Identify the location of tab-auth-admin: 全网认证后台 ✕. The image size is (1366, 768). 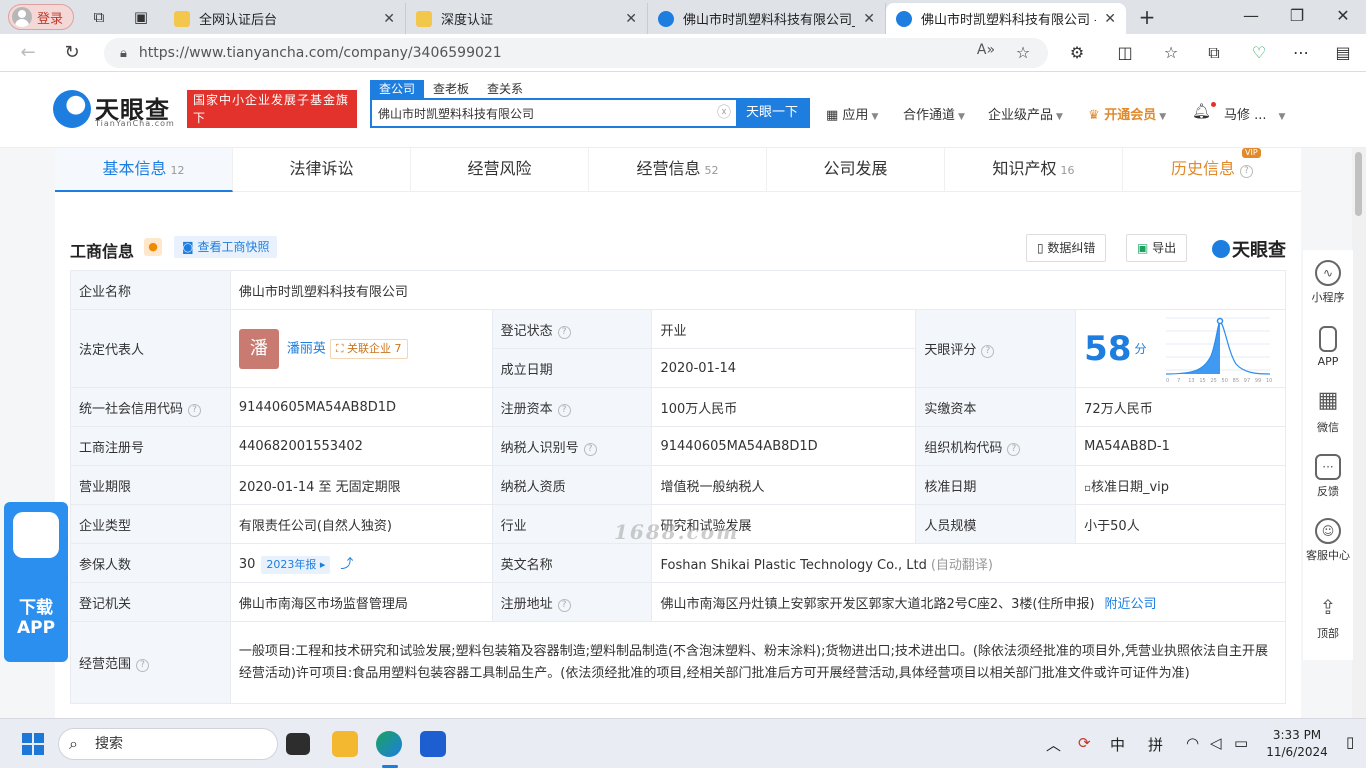
(285, 18).